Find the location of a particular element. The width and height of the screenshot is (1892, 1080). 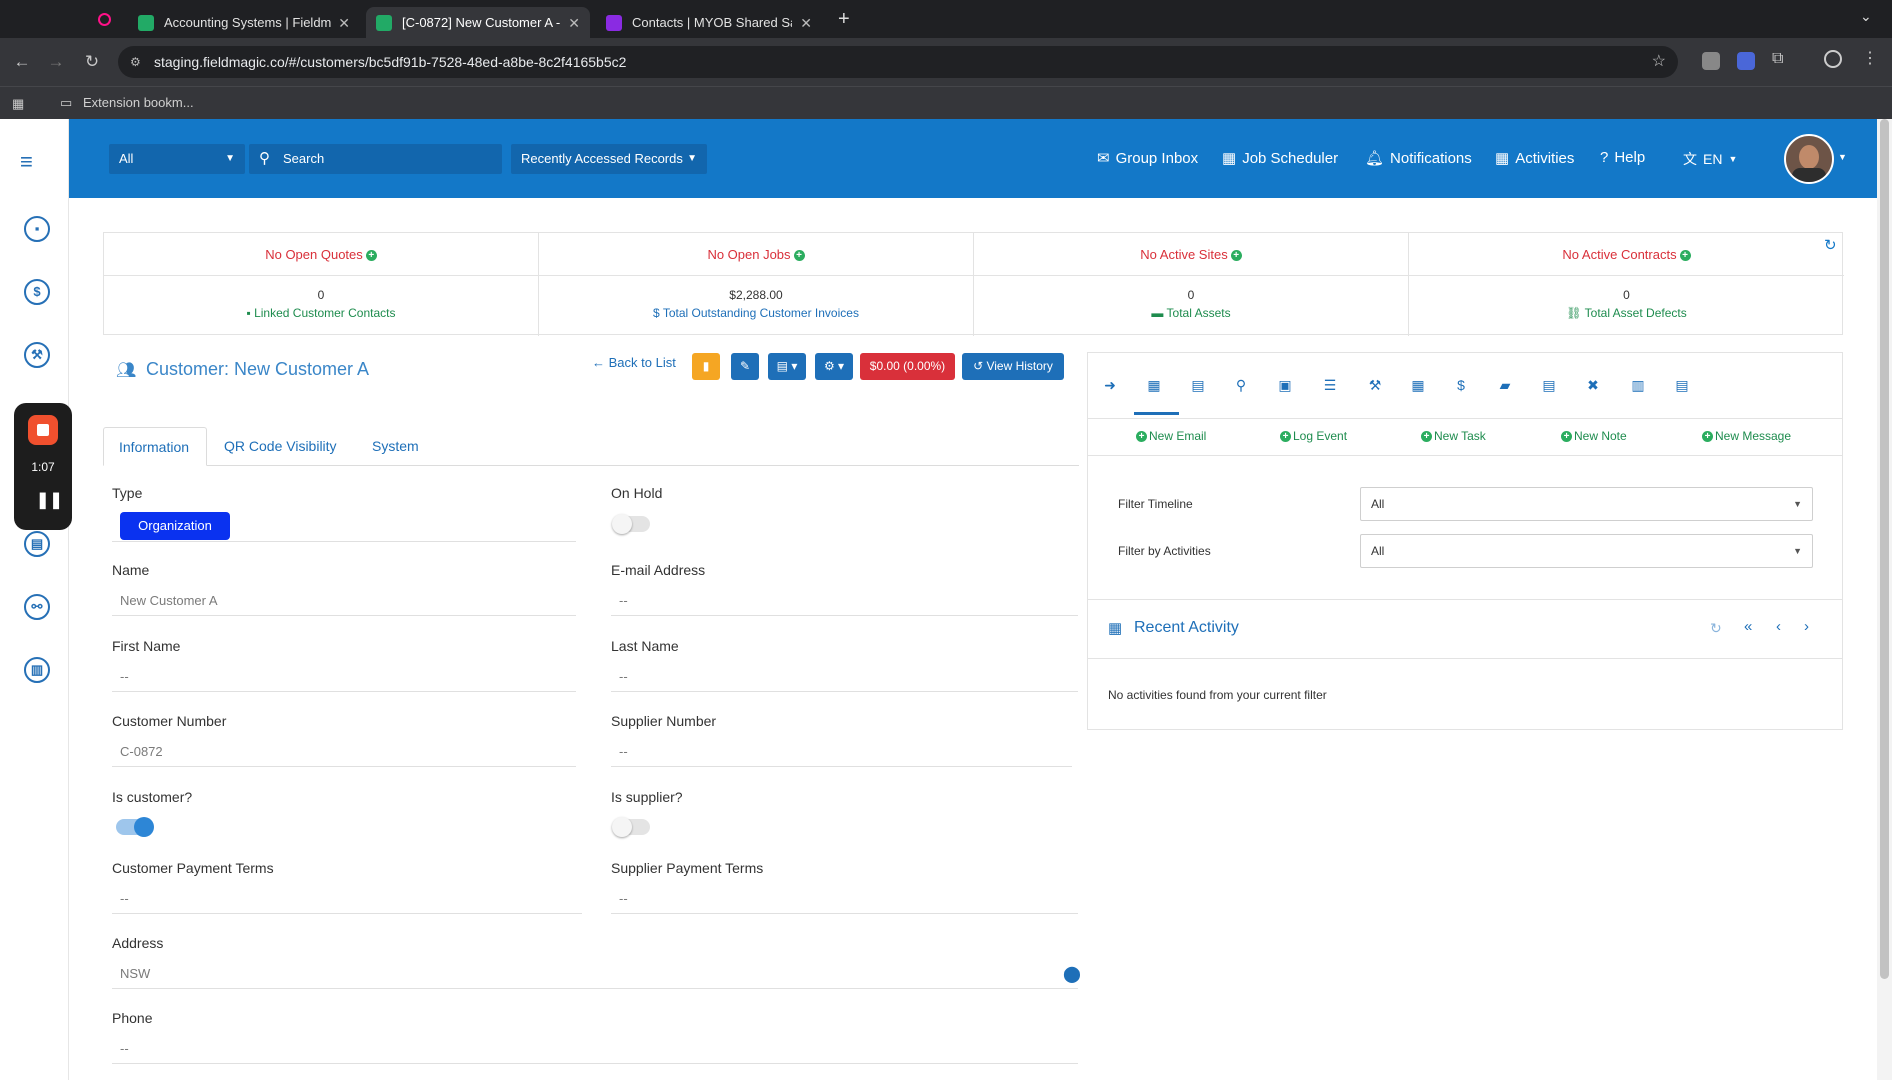

list-icon: ☰ is located at coordinates (1330, 385).